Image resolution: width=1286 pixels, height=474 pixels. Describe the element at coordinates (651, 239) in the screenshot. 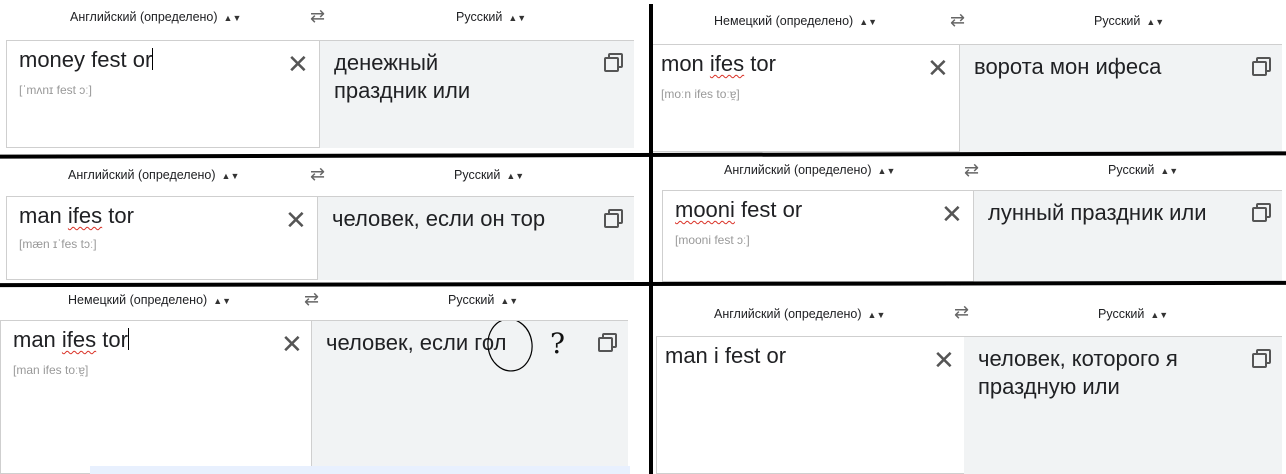

I see `vertical-divider` at that location.